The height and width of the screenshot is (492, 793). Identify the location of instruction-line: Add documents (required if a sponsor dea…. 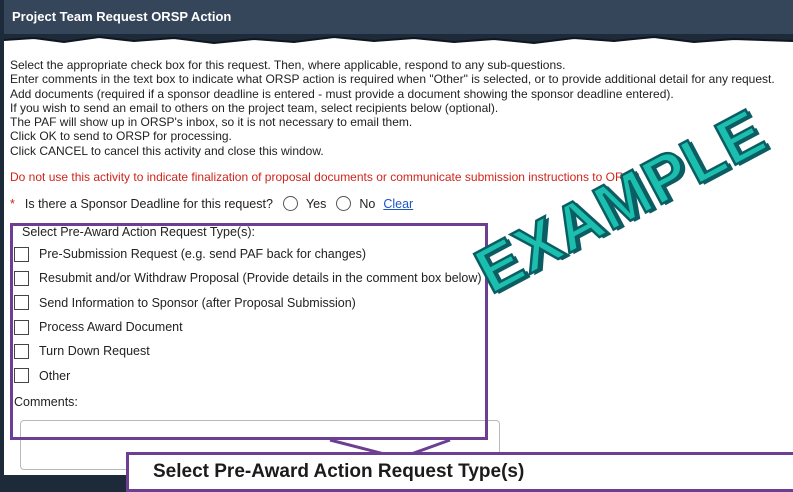
(342, 93).